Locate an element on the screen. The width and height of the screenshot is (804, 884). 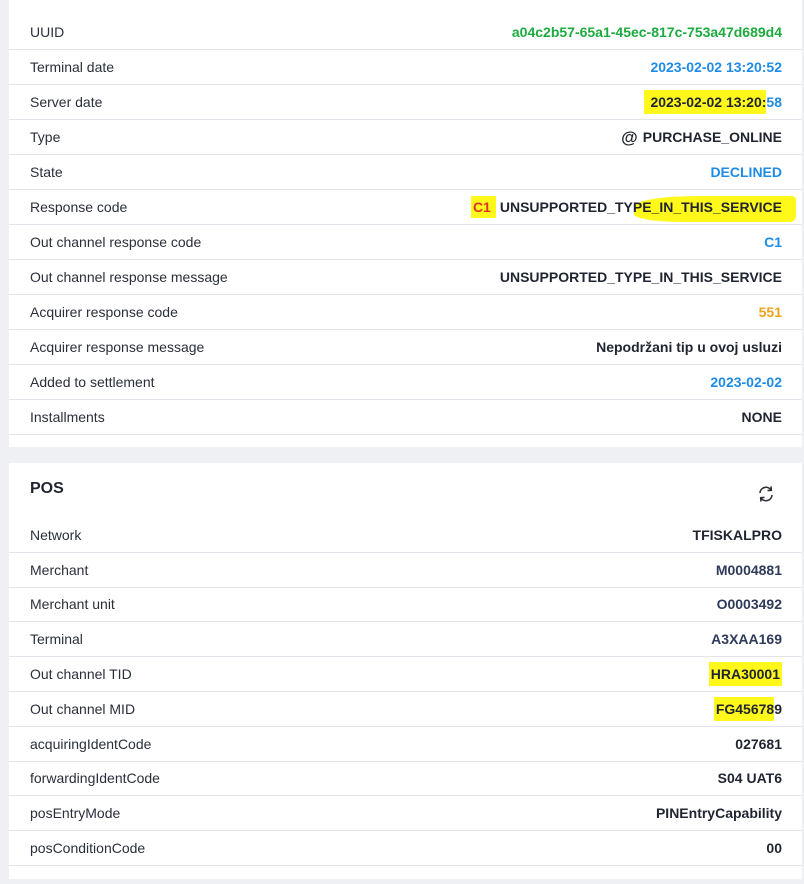
forwarding-ident-code-row: forwardingIdentCode S04 UAT6 is located at coordinates (405, 778).